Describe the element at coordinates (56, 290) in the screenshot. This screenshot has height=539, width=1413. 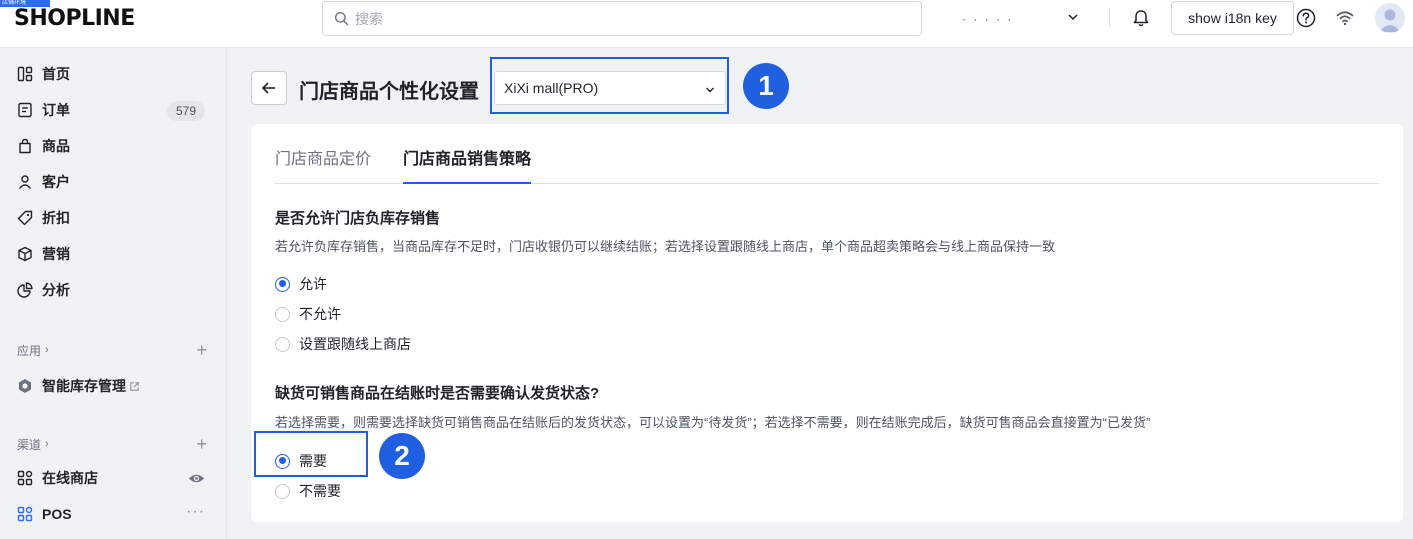
I see `sidebar-item-label: 分析` at that location.